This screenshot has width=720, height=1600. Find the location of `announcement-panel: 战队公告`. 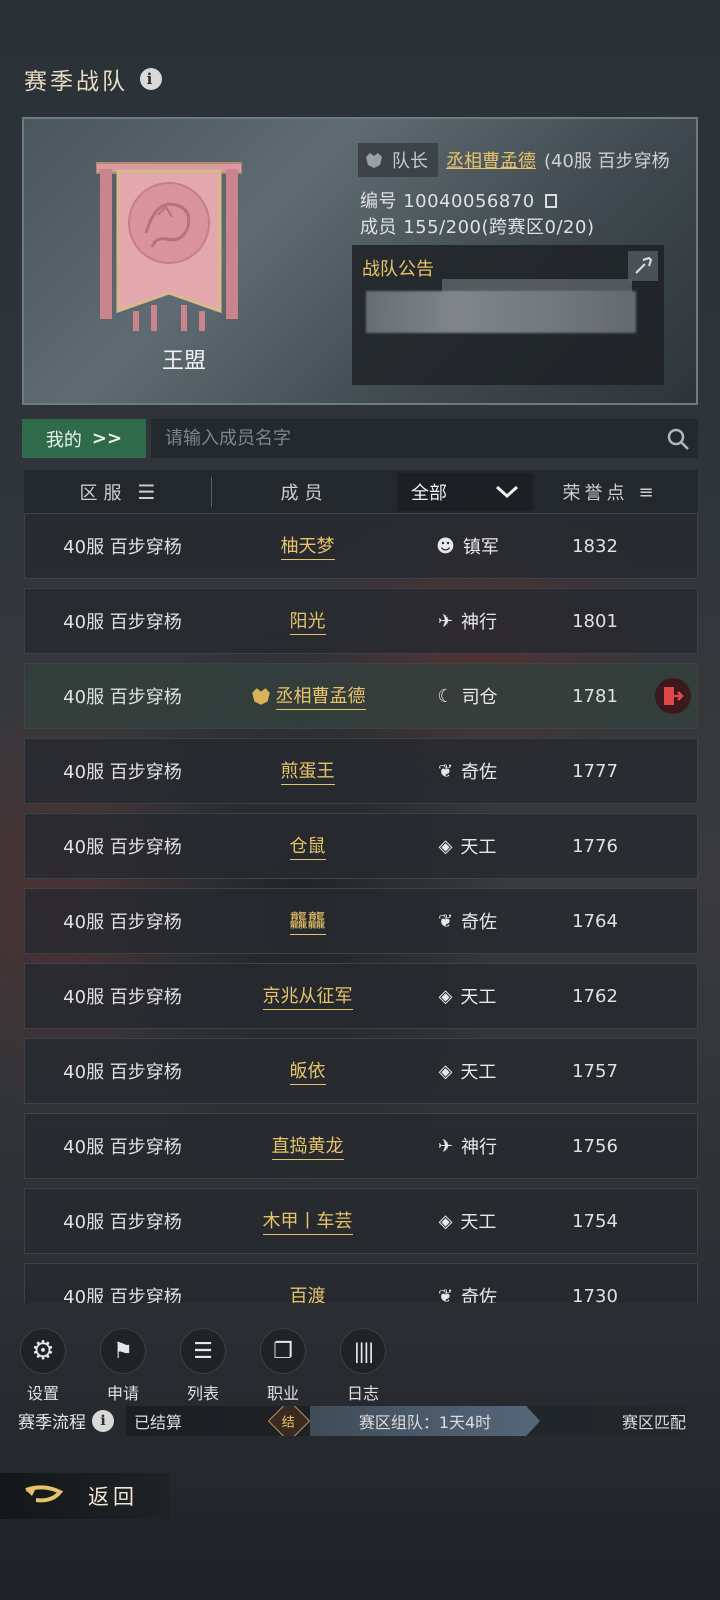

announcement-panel: 战队公告 is located at coordinates (508, 315).